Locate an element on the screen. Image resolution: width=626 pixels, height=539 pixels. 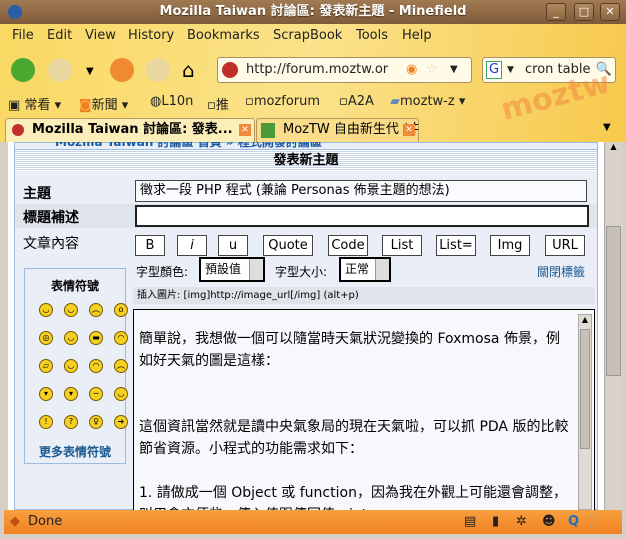
maximize-button: □ is located at coordinates (584, 12).